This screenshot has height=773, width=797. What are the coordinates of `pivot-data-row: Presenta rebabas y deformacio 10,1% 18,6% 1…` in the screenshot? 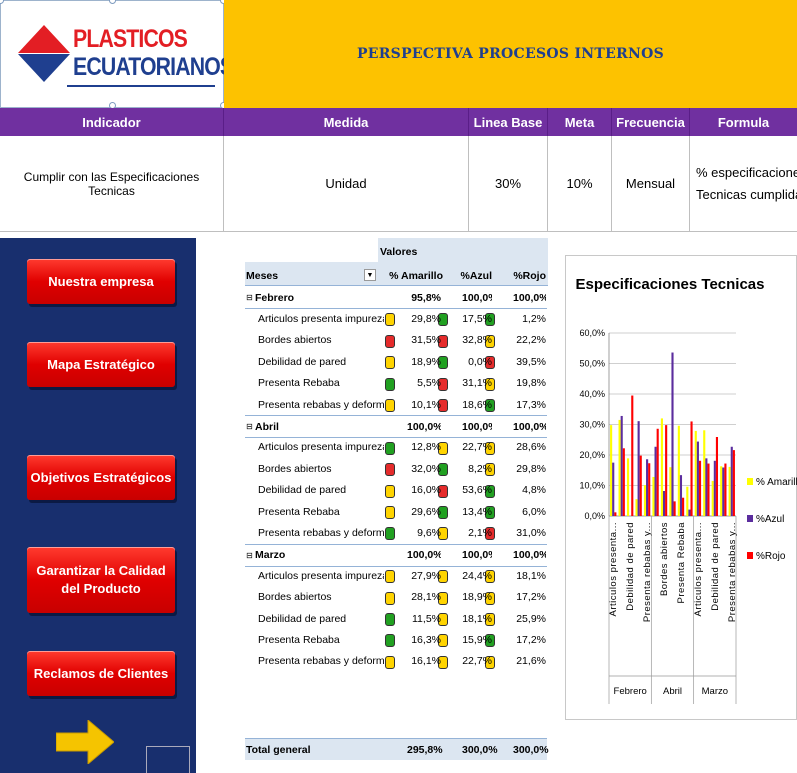 It's located at (396, 404).